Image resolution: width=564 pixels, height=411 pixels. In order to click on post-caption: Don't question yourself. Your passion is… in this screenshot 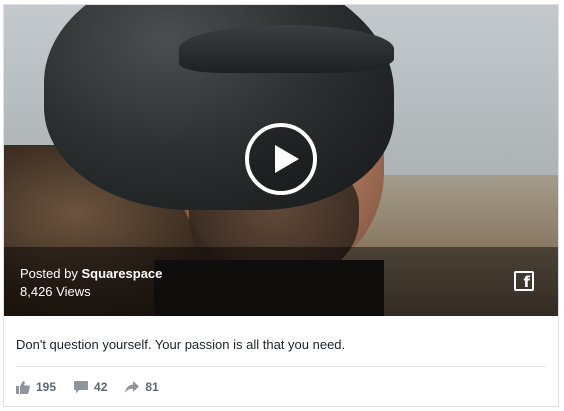, I will do `click(181, 344)`.